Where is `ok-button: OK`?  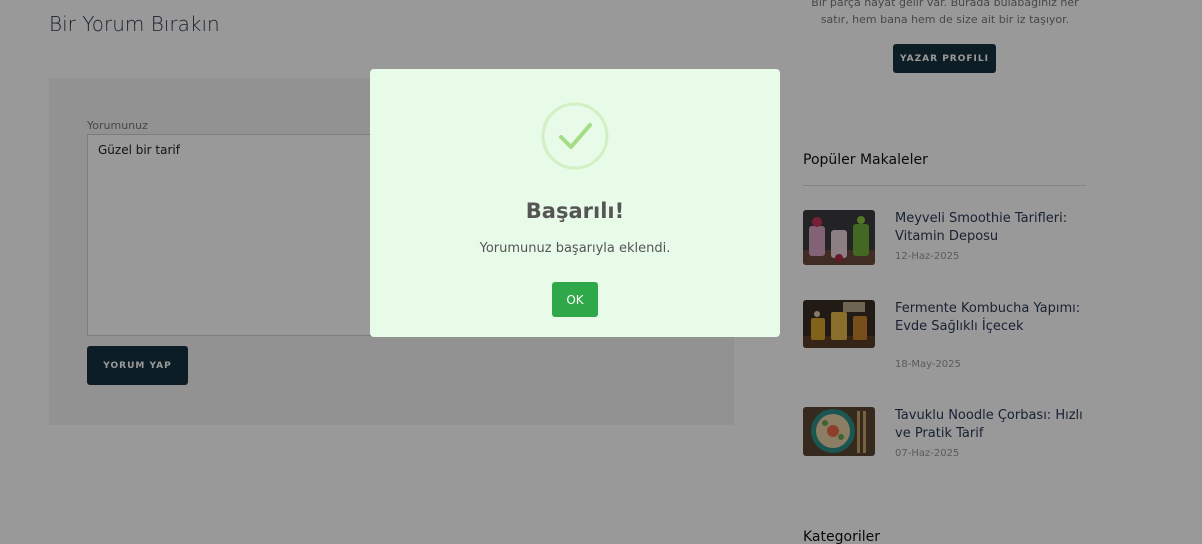
ok-button: OK is located at coordinates (575, 299).